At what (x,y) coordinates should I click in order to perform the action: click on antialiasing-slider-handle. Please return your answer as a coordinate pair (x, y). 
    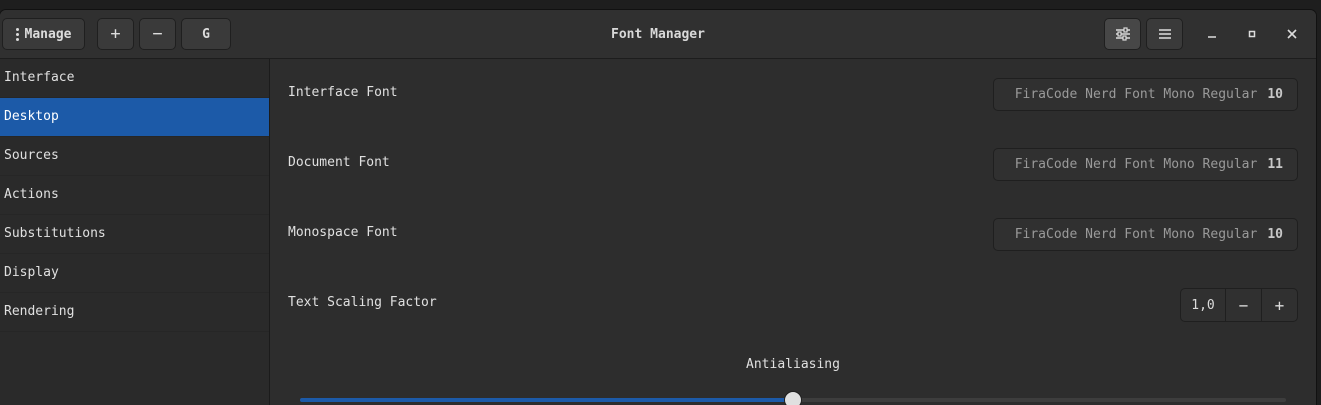
    Looking at the image, I should click on (793, 398).